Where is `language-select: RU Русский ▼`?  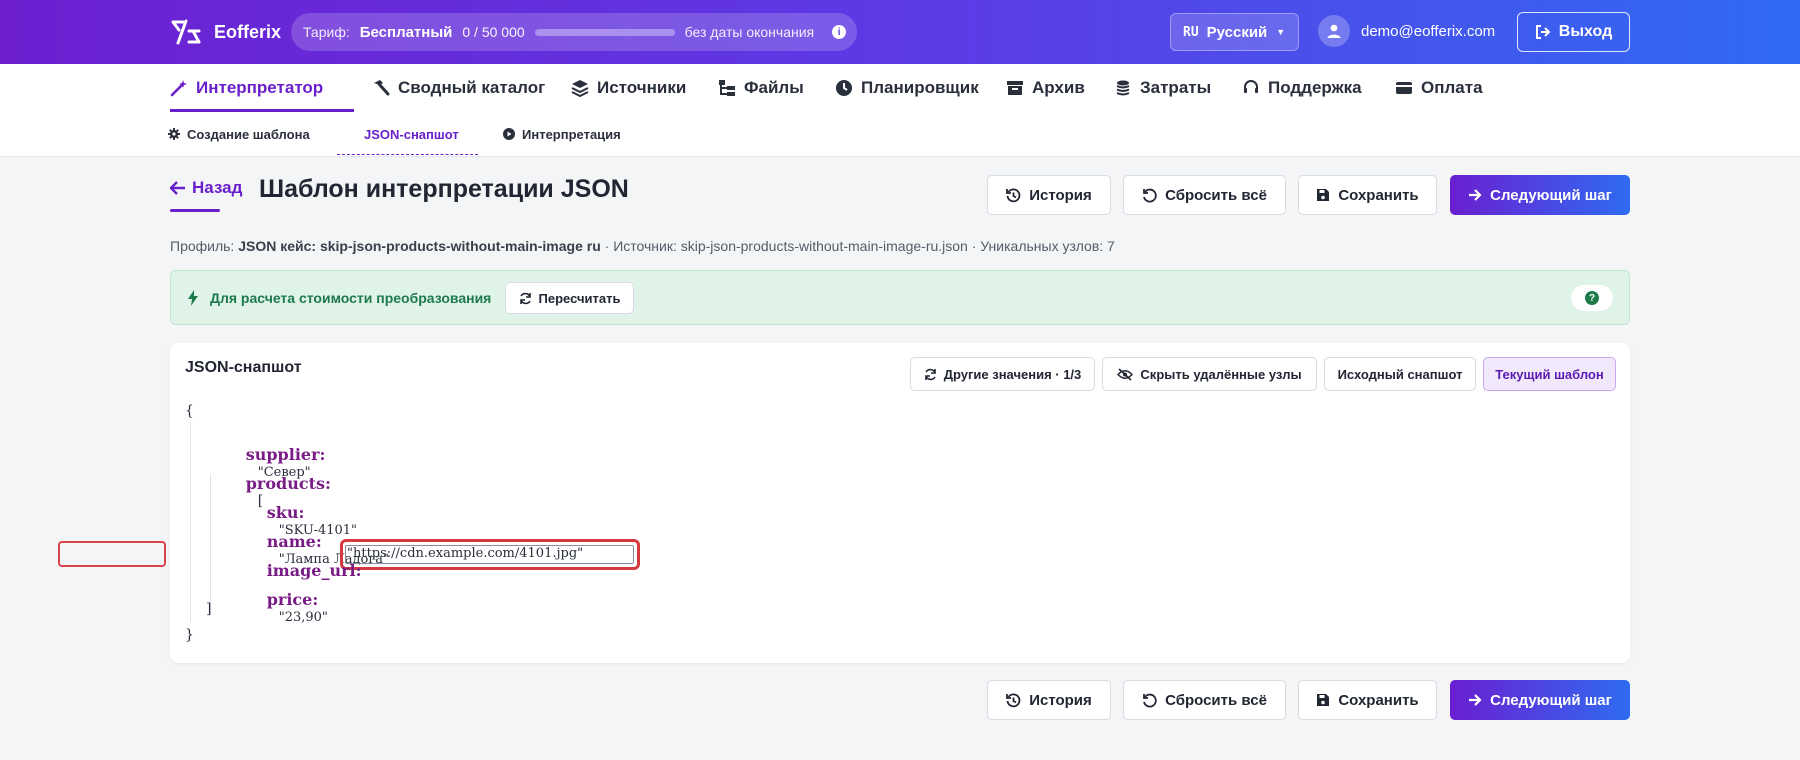 language-select: RU Русский ▼ is located at coordinates (1234, 32).